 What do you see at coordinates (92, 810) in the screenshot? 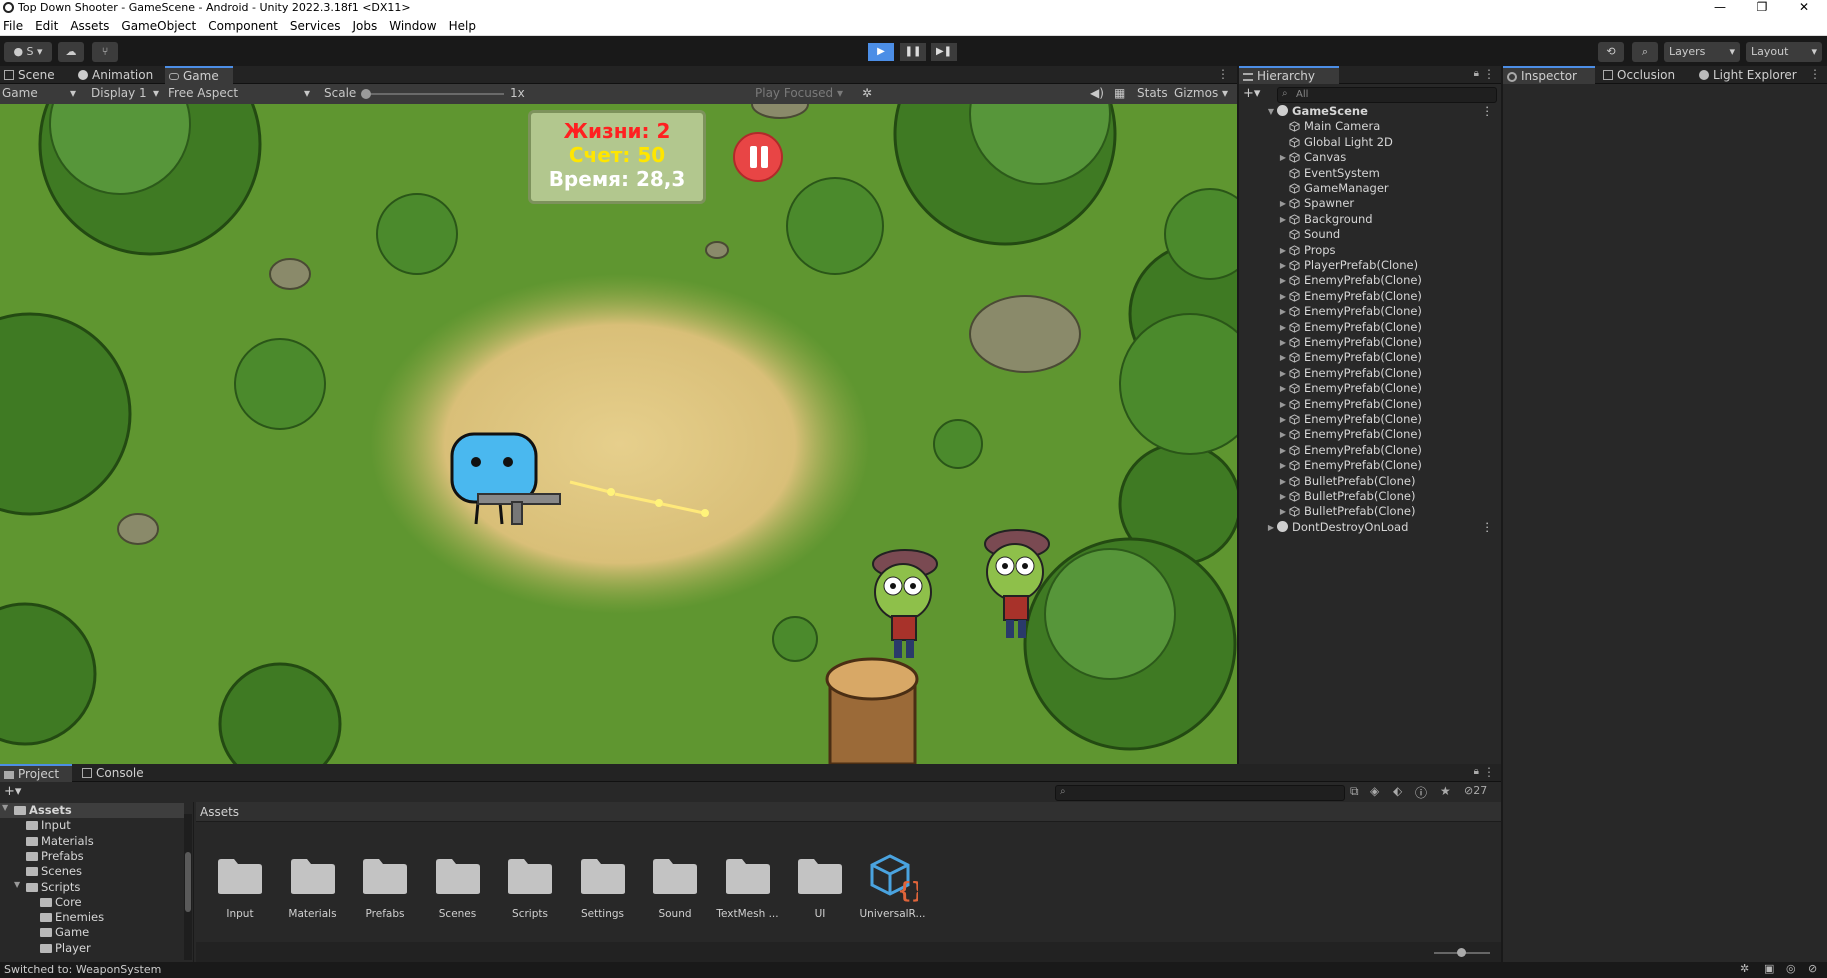
I see `project-tree-item: ▼ Assets` at bounding box center [92, 810].